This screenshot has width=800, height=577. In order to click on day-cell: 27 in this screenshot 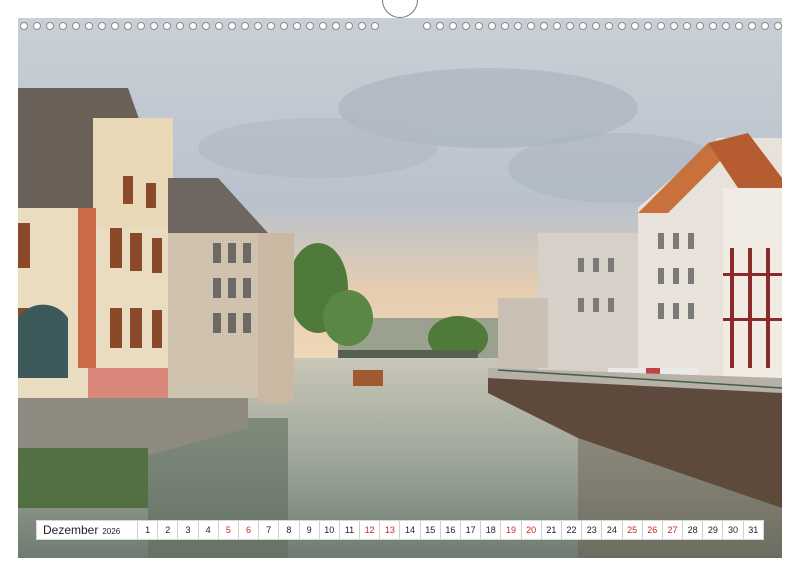, I will do `click(671, 530)`.